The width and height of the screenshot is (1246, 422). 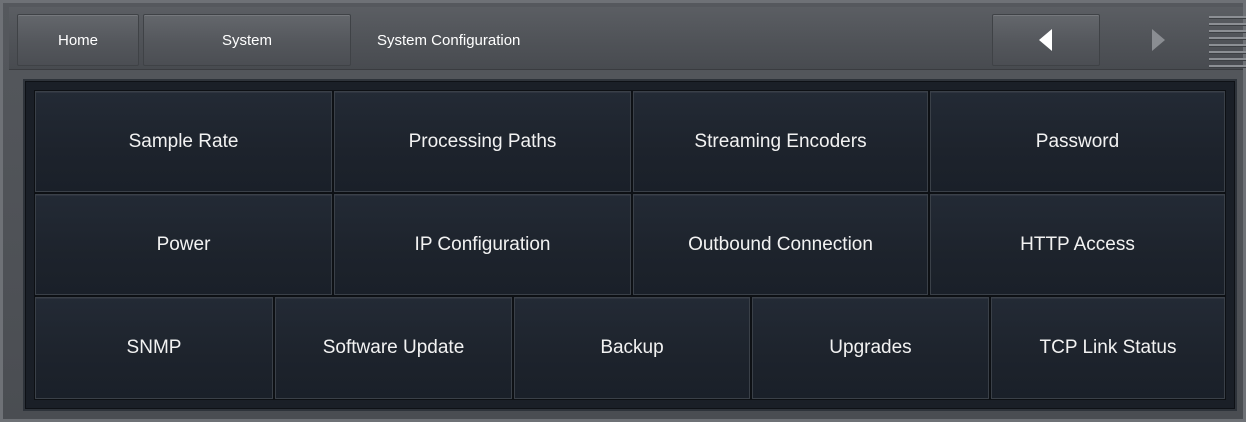 I want to click on processing-paths-label: Processing Paths, so click(x=482, y=141).